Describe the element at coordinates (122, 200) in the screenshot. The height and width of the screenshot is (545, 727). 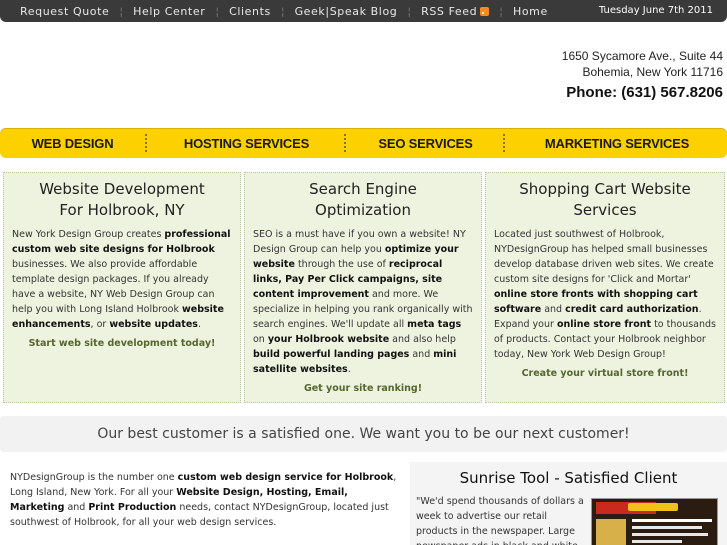
I see `column-title: Website Development For Holbrook, NY` at that location.